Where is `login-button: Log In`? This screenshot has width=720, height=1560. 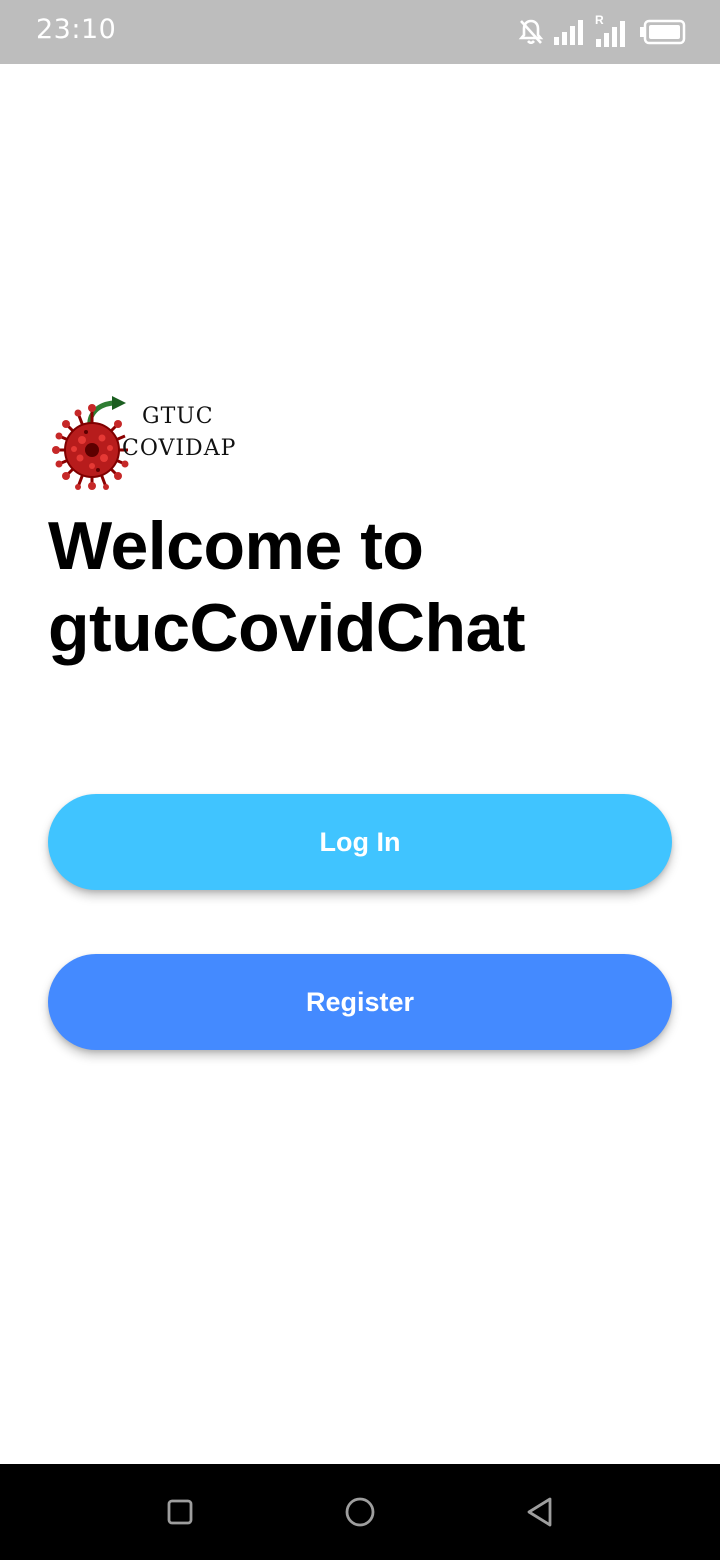 login-button: Log In is located at coordinates (360, 842).